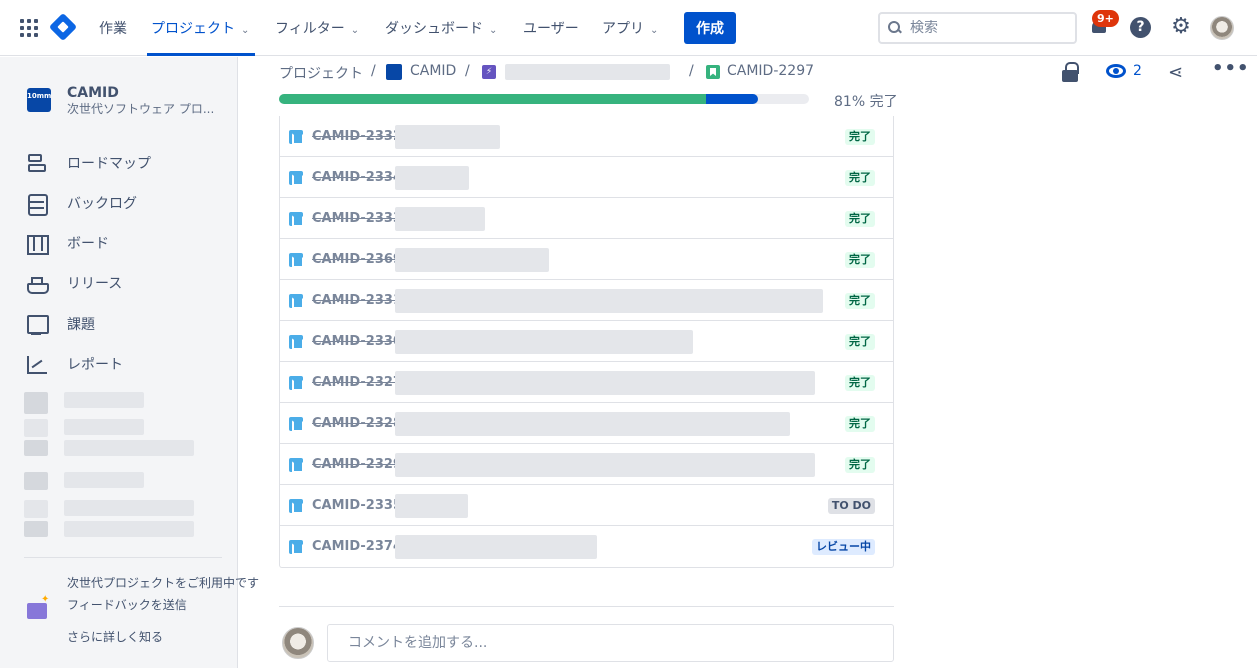  What do you see at coordinates (732, 99) in the screenshot?
I see `progress-in-progress-segment` at bounding box center [732, 99].